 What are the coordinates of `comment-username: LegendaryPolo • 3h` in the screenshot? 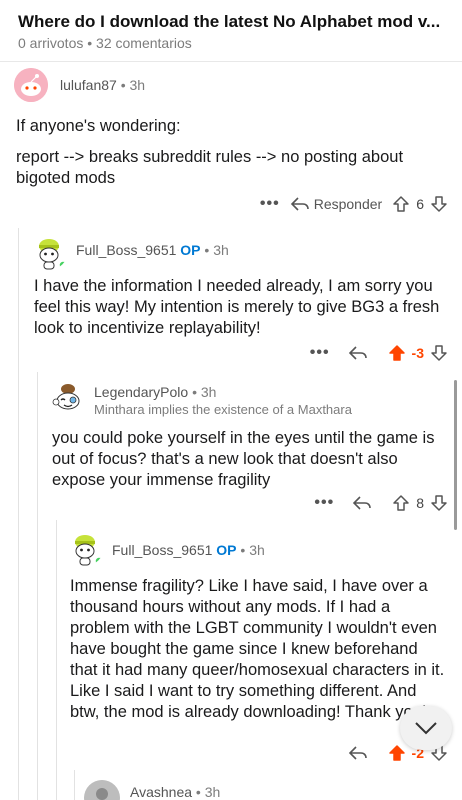 It's located at (155, 392).